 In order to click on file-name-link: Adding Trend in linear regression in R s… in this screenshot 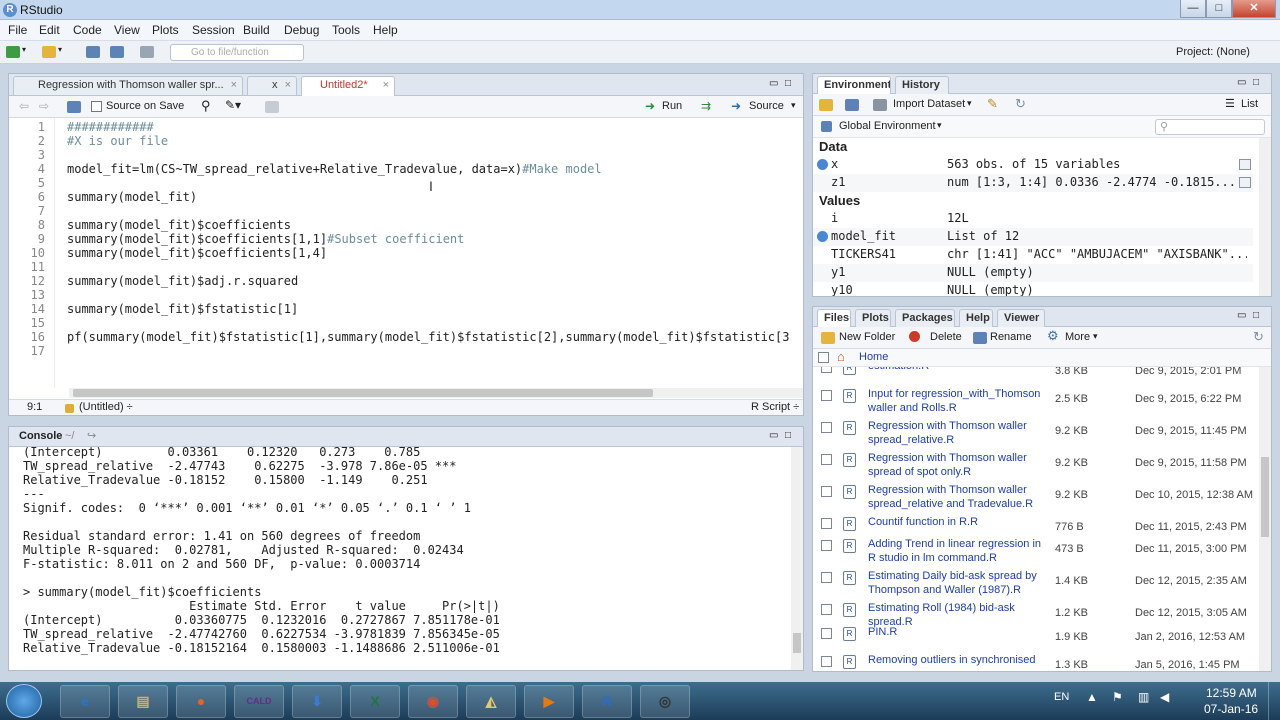, I will do `click(958, 551)`.